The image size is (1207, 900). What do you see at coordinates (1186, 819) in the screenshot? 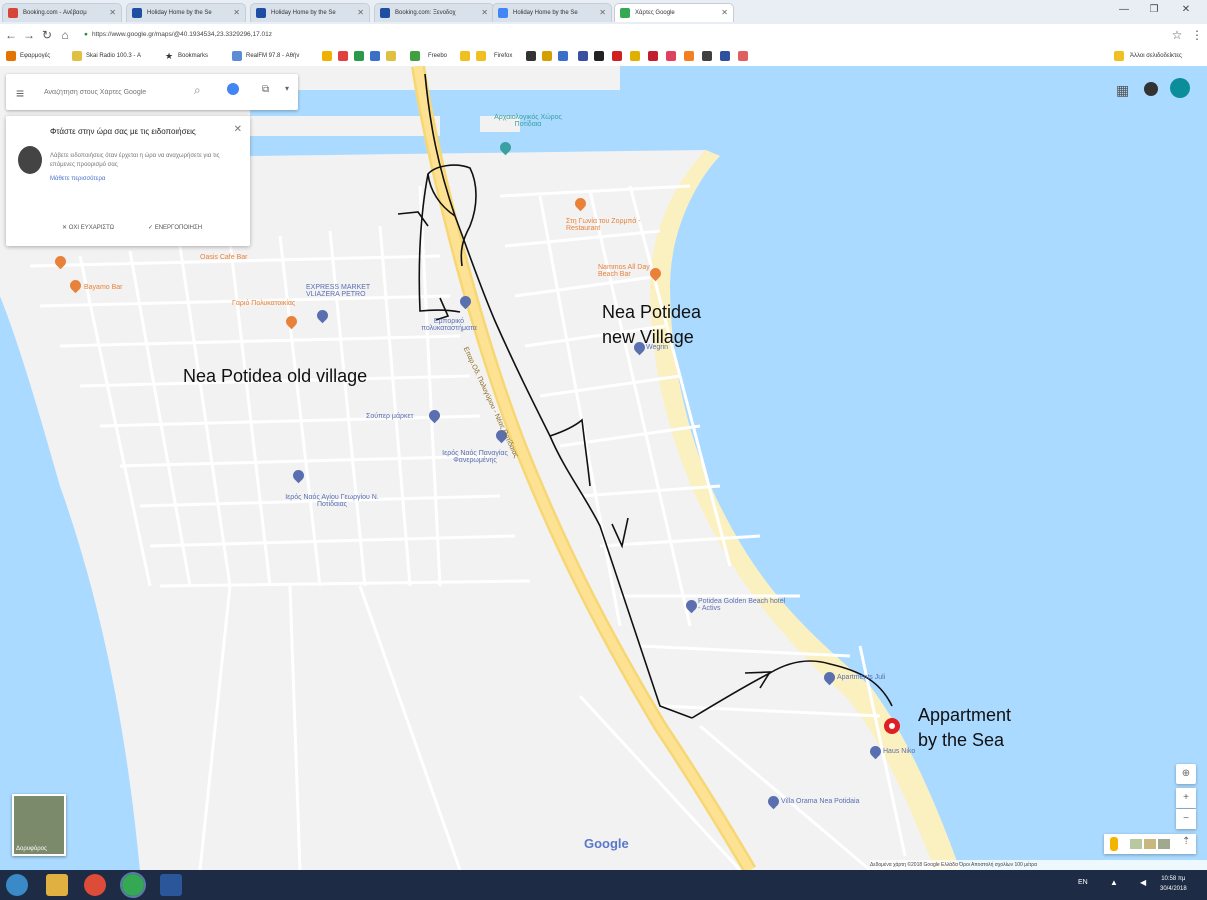
I see `zoom-out-button: −` at bounding box center [1186, 819].